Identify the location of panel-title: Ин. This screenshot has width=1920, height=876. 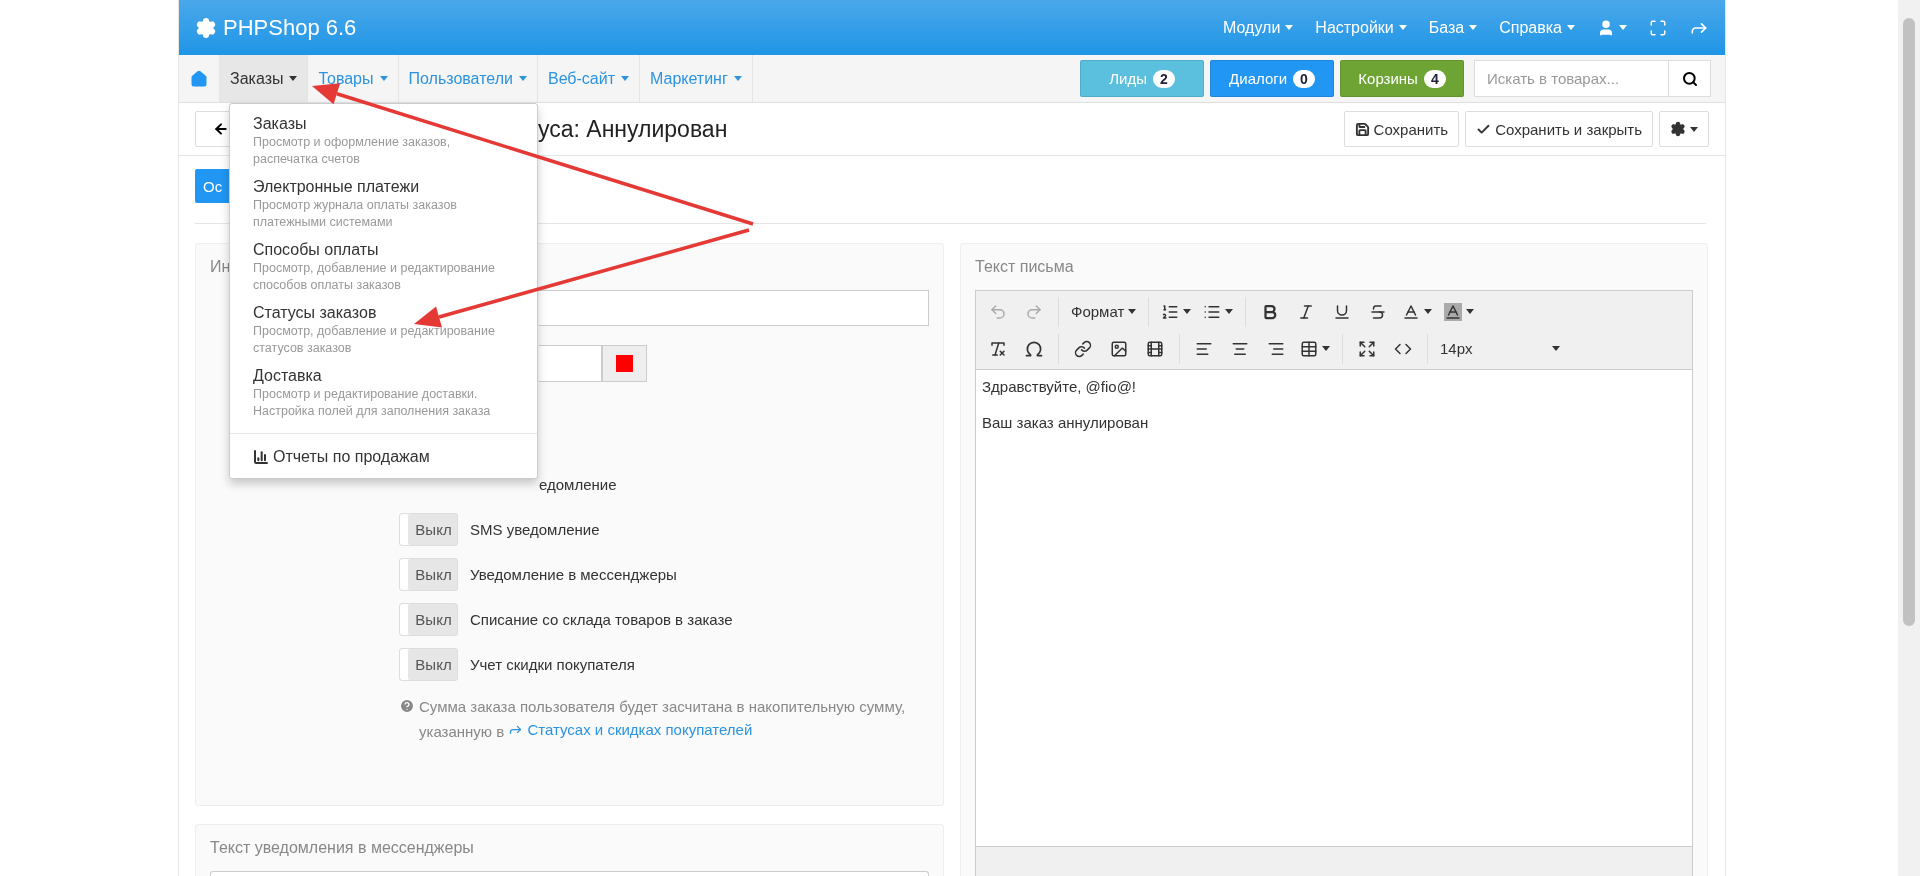
(220, 267).